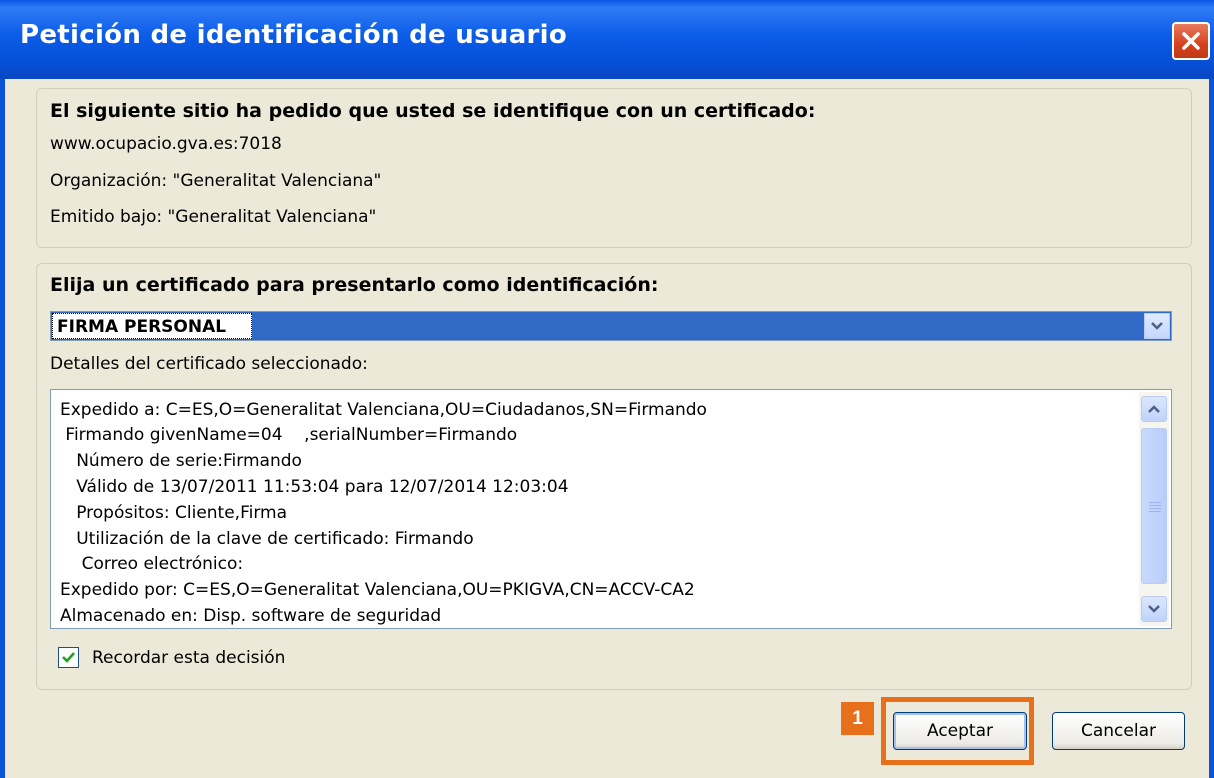 Image resolution: width=1214 pixels, height=778 pixels. What do you see at coordinates (2, 428) in the screenshot?
I see `window-frame-left` at bounding box center [2, 428].